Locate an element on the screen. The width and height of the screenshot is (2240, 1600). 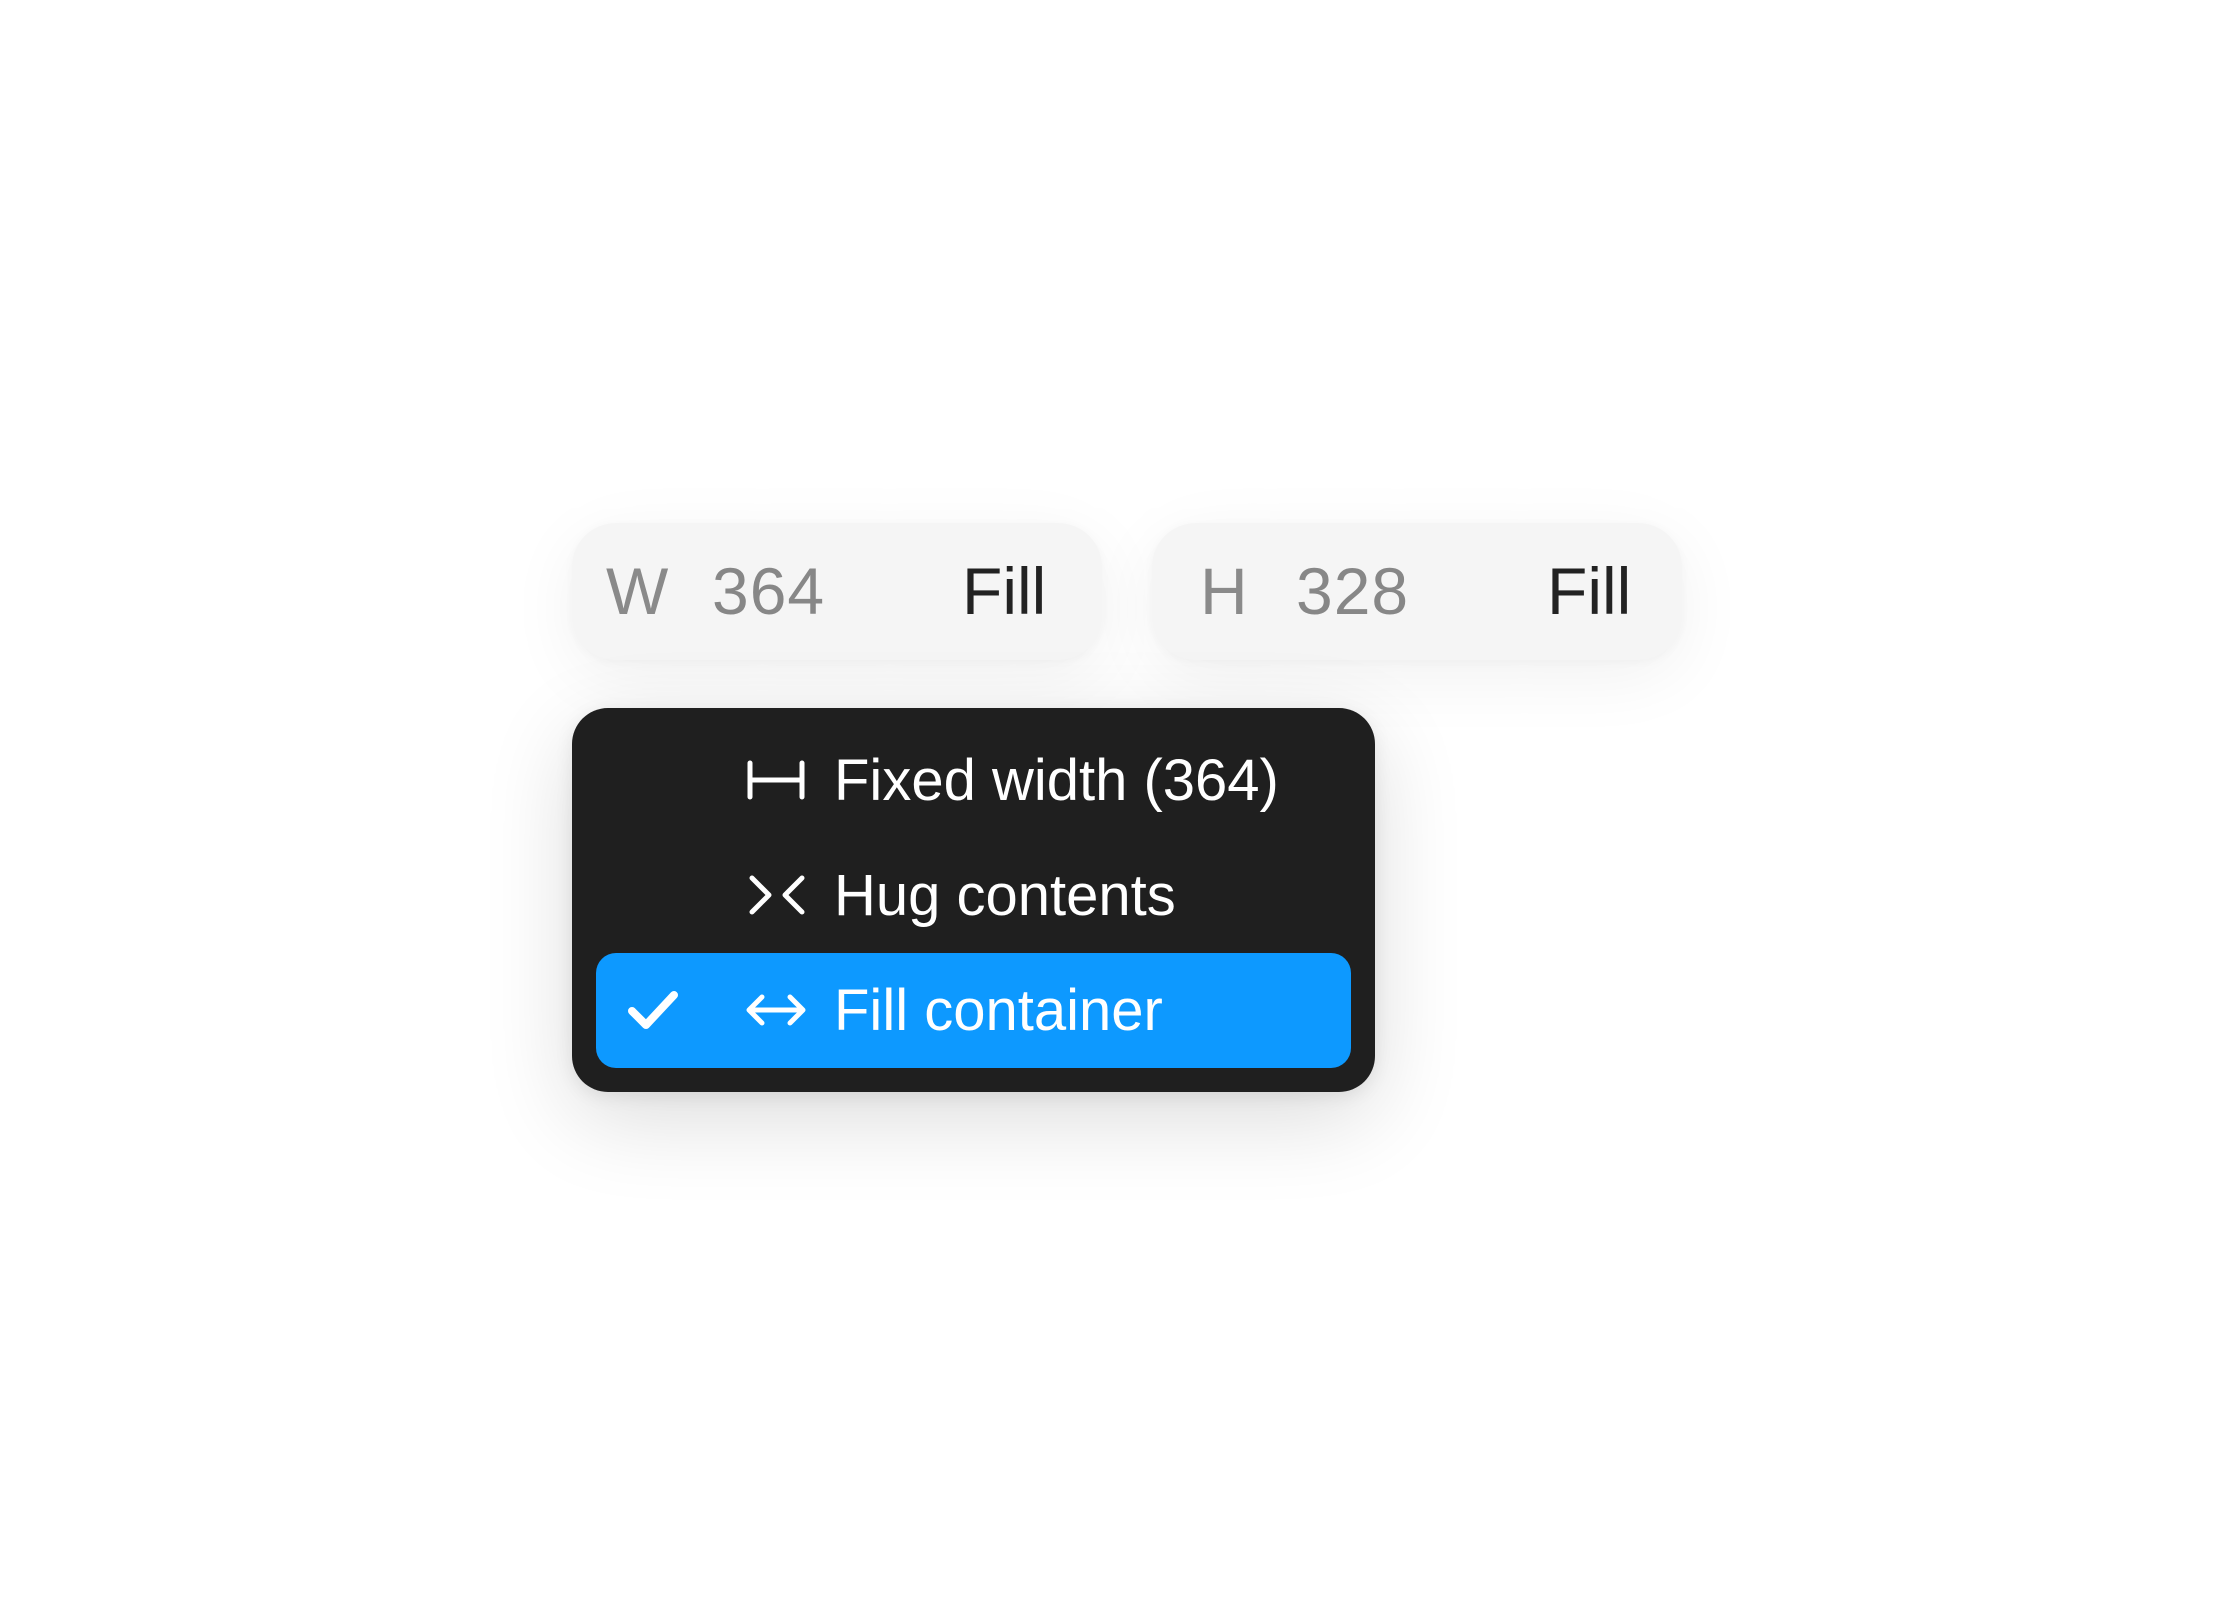
hug-contents-icon is located at coordinates (777, 895).